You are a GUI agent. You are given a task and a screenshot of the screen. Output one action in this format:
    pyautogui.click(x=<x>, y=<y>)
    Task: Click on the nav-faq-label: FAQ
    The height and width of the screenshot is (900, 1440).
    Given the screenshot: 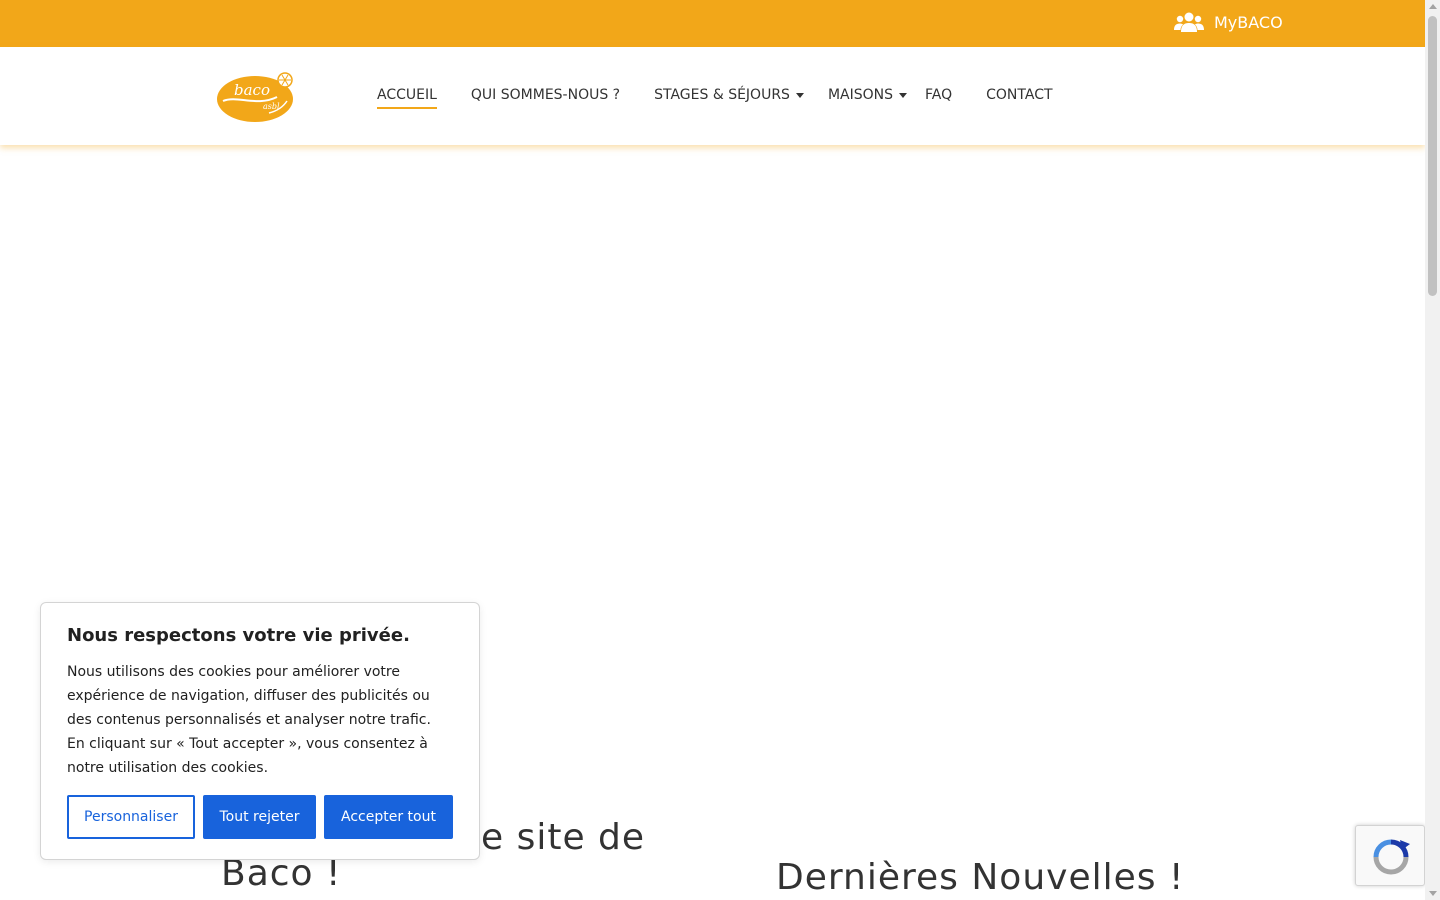 What is the action you would take?
    pyautogui.click(x=939, y=95)
    